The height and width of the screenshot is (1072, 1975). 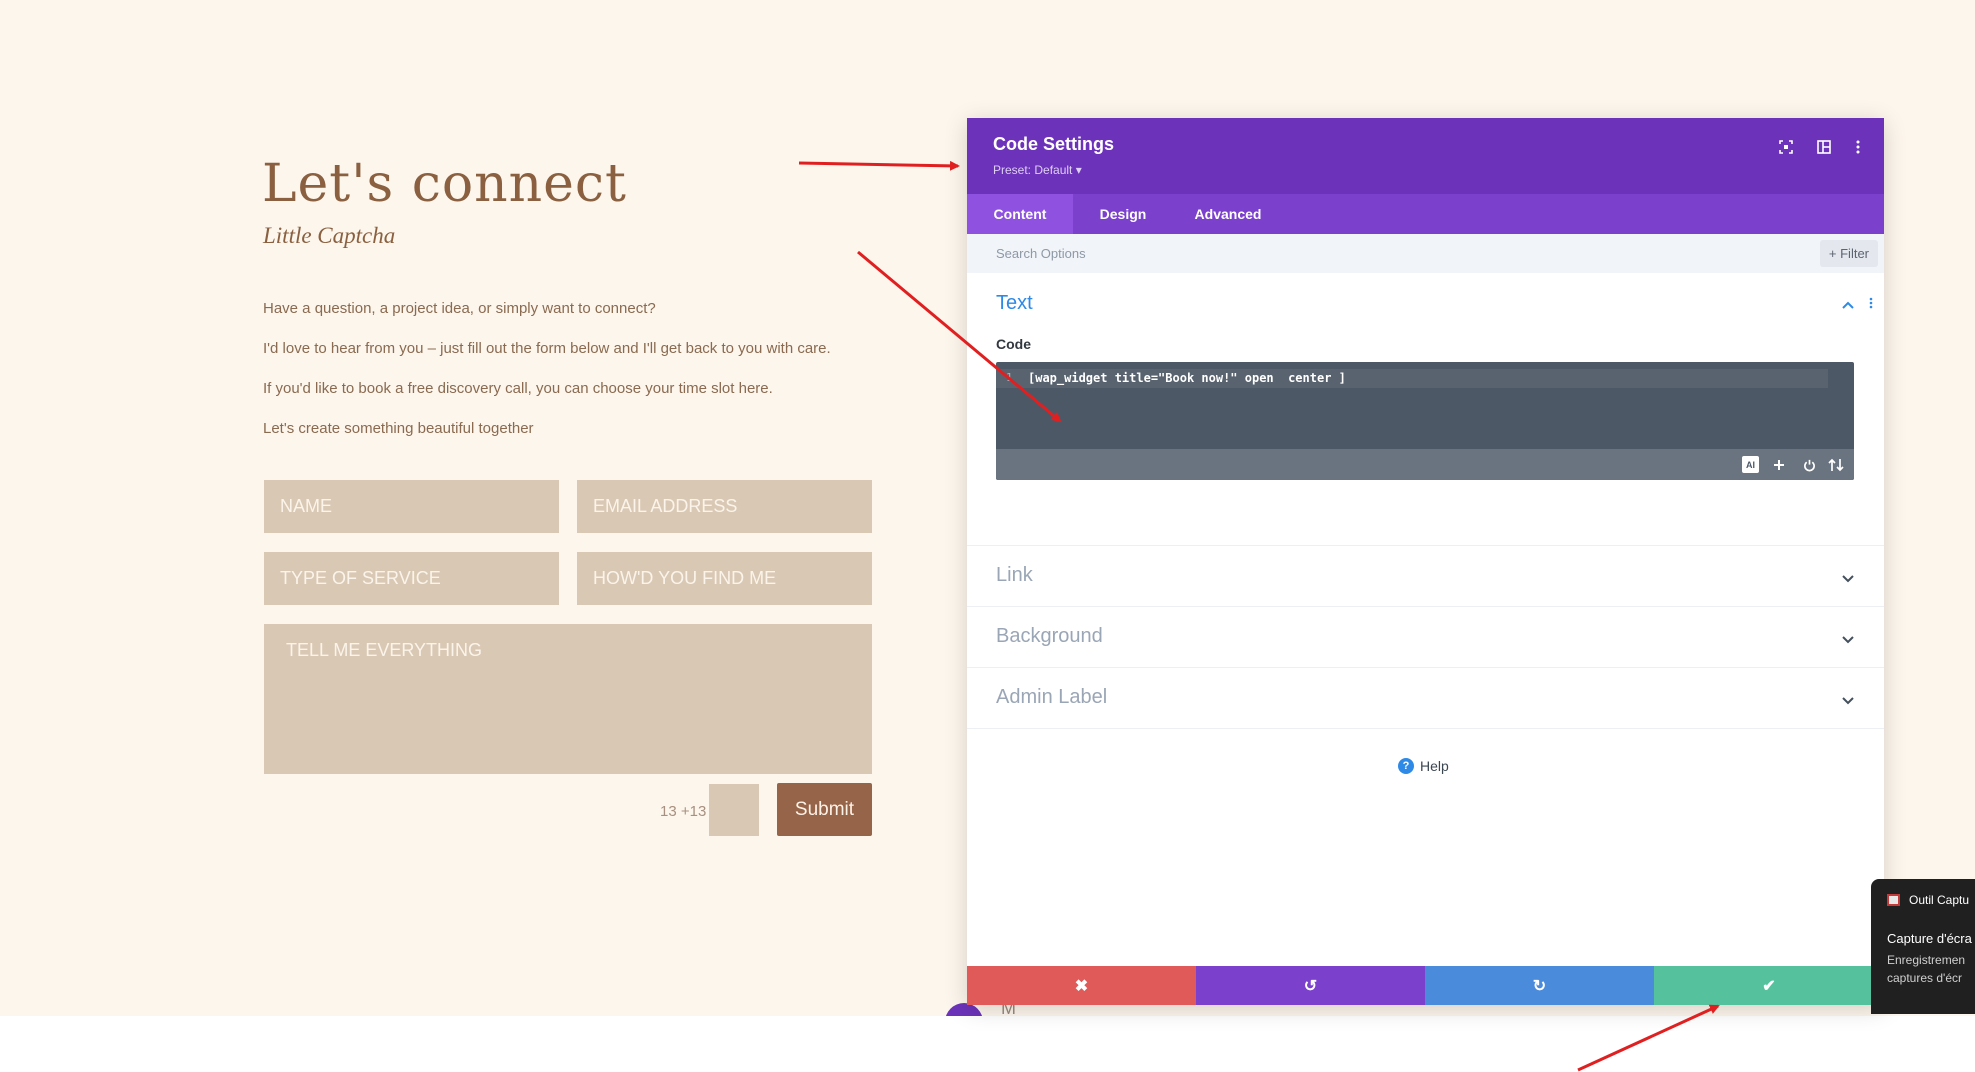 What do you see at coordinates (1425, 214) in the screenshot?
I see `panel-tabs: Content Design Advanced` at bounding box center [1425, 214].